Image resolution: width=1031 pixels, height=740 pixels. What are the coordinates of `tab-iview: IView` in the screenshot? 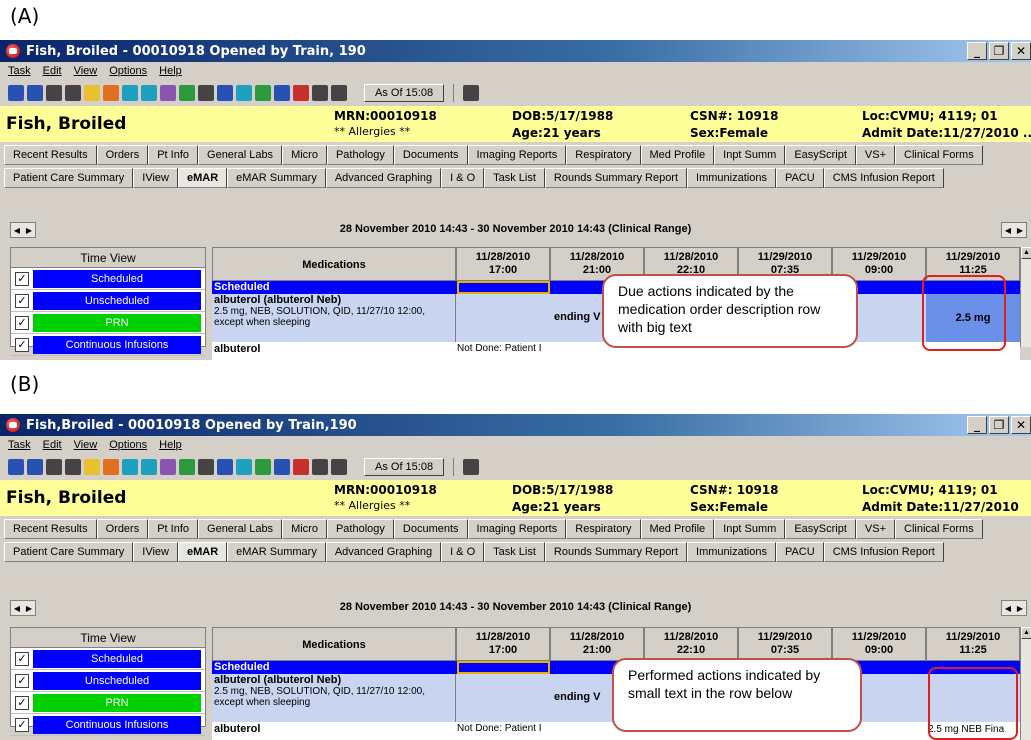 It's located at (155, 552).